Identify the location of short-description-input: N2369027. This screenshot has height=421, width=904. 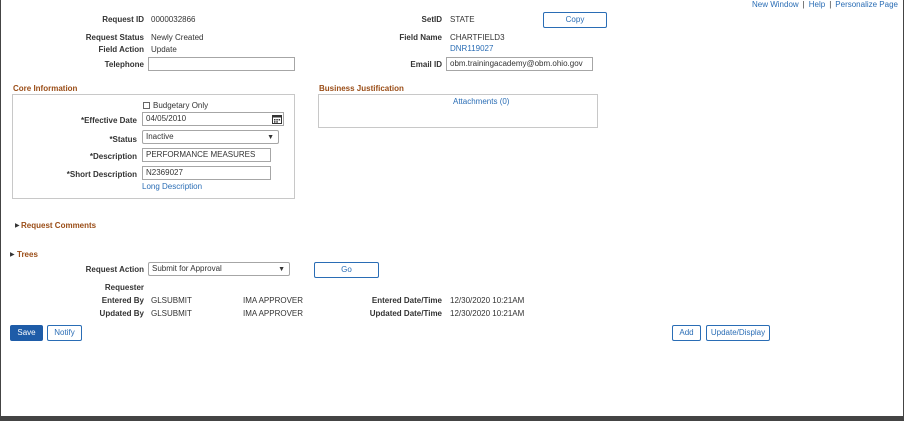
(206, 173).